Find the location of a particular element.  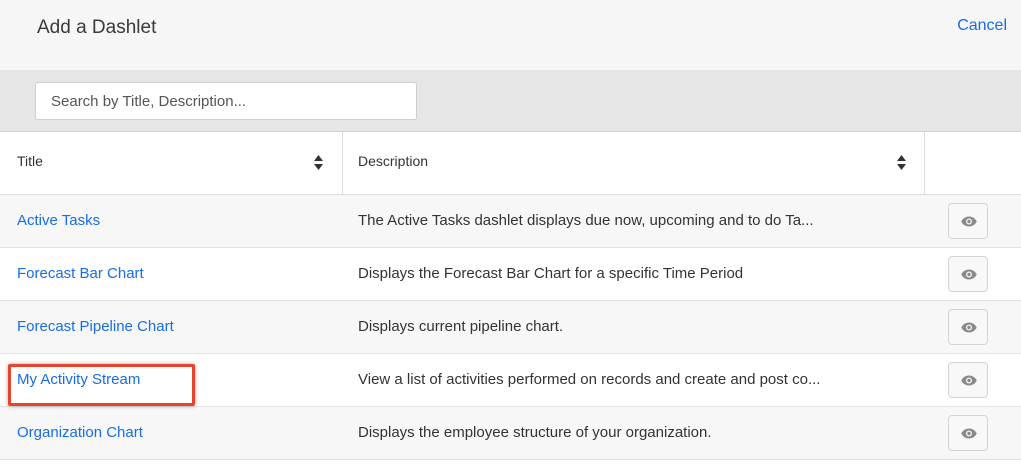

table-header: Title Description is located at coordinates (510, 163).